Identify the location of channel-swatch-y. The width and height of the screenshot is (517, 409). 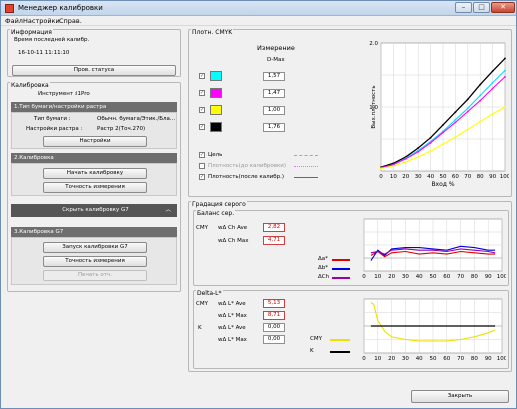
(216, 110).